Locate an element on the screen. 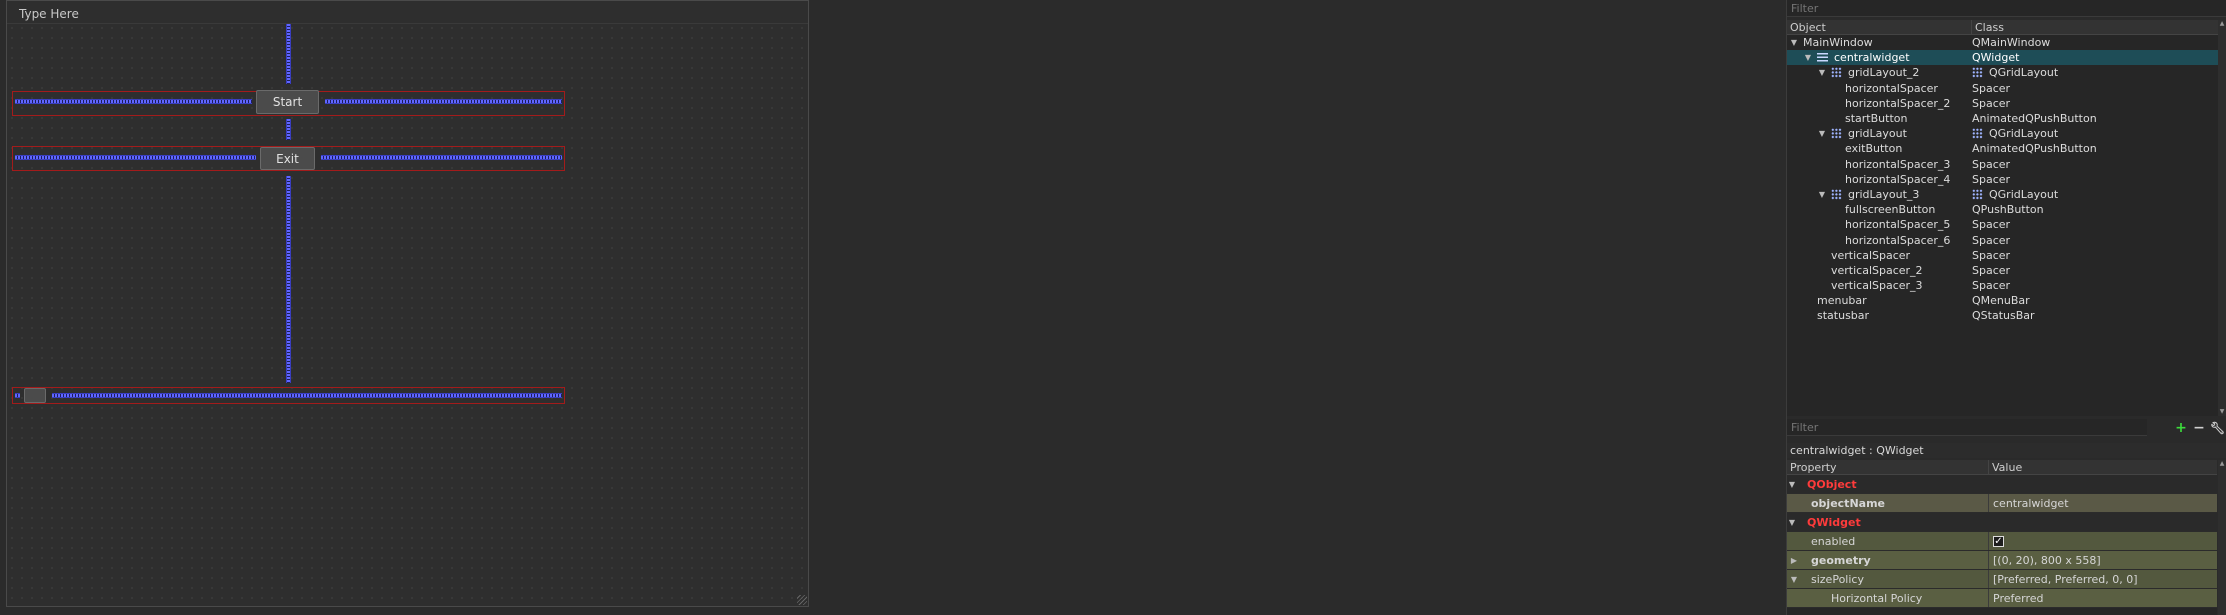 The image size is (2226, 615). class-name: QPushButton is located at coordinates (2008, 210).